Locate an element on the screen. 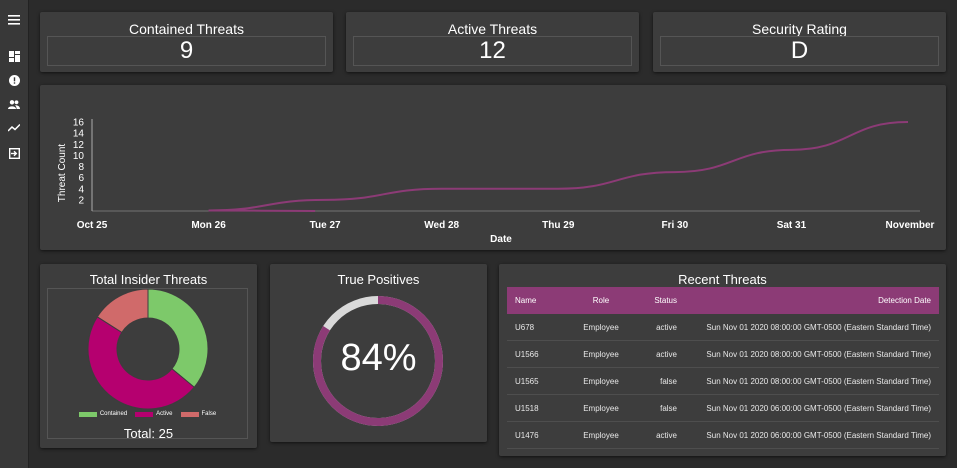 This screenshot has width=957, height=468. x-tick-label: Fri 30 is located at coordinates (675, 225).